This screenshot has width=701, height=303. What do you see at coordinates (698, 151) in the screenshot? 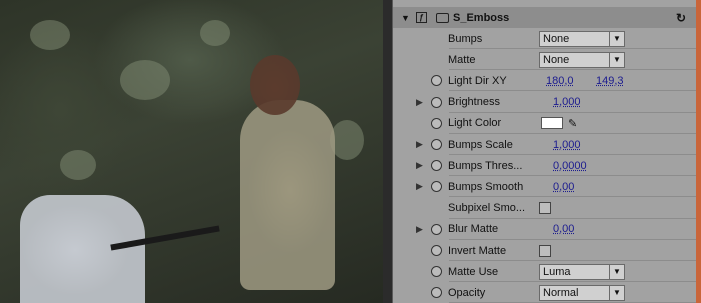
I see `panel-scrollbar` at bounding box center [698, 151].